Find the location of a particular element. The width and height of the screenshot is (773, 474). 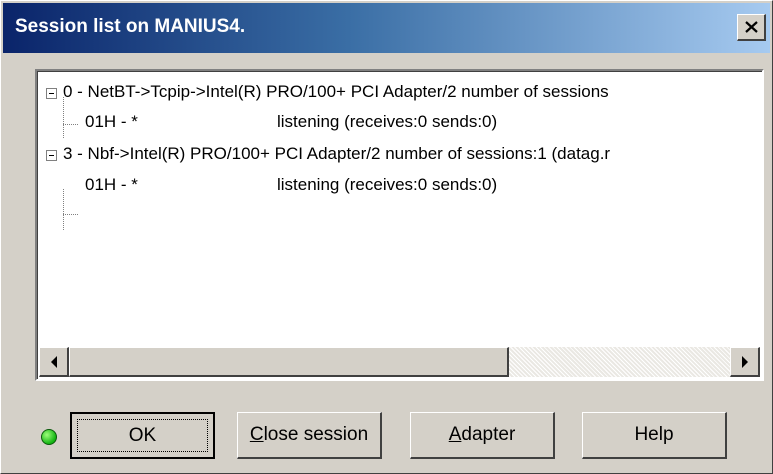

window-title: Session list on MANIUS4. is located at coordinates (130, 26).